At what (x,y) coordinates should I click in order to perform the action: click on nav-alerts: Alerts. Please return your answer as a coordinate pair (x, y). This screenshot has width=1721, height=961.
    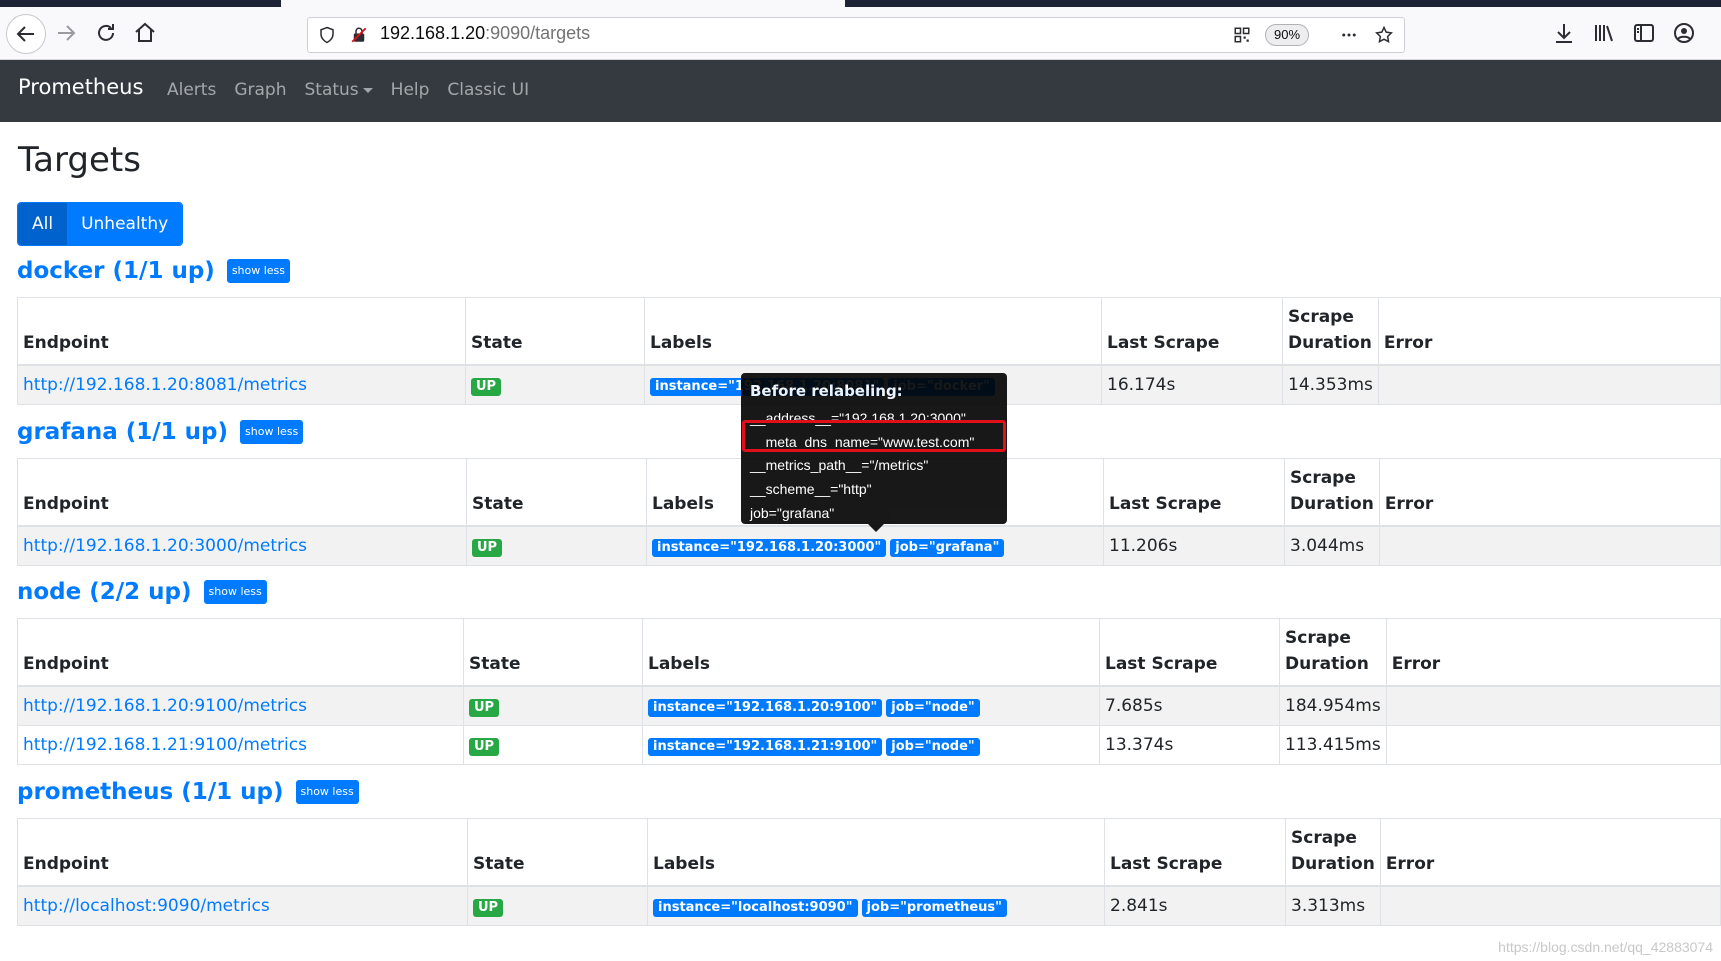
    Looking at the image, I should click on (191, 90).